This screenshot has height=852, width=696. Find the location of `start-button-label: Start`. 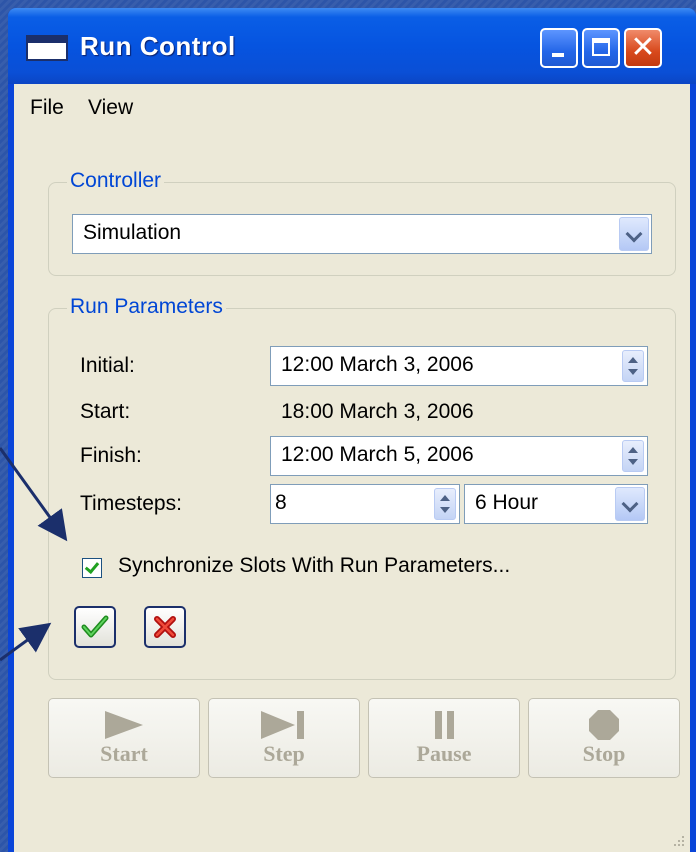

start-button-label: Start is located at coordinates (124, 753).